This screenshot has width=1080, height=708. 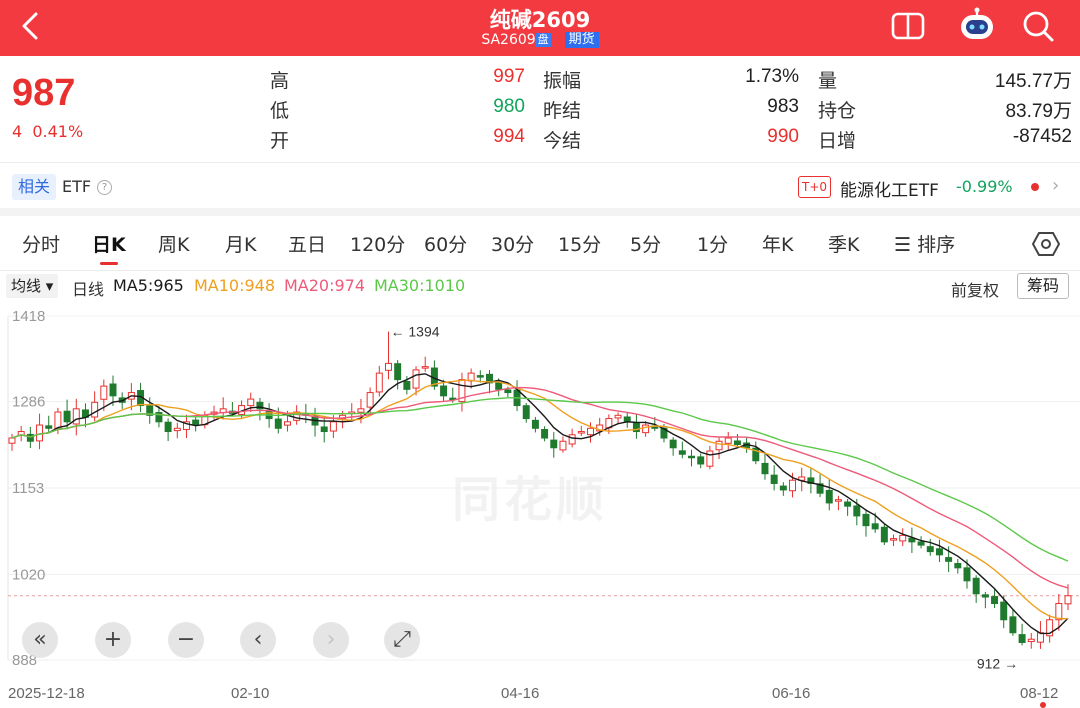 What do you see at coordinates (1038, 26) in the screenshot?
I see `search-icon` at bounding box center [1038, 26].